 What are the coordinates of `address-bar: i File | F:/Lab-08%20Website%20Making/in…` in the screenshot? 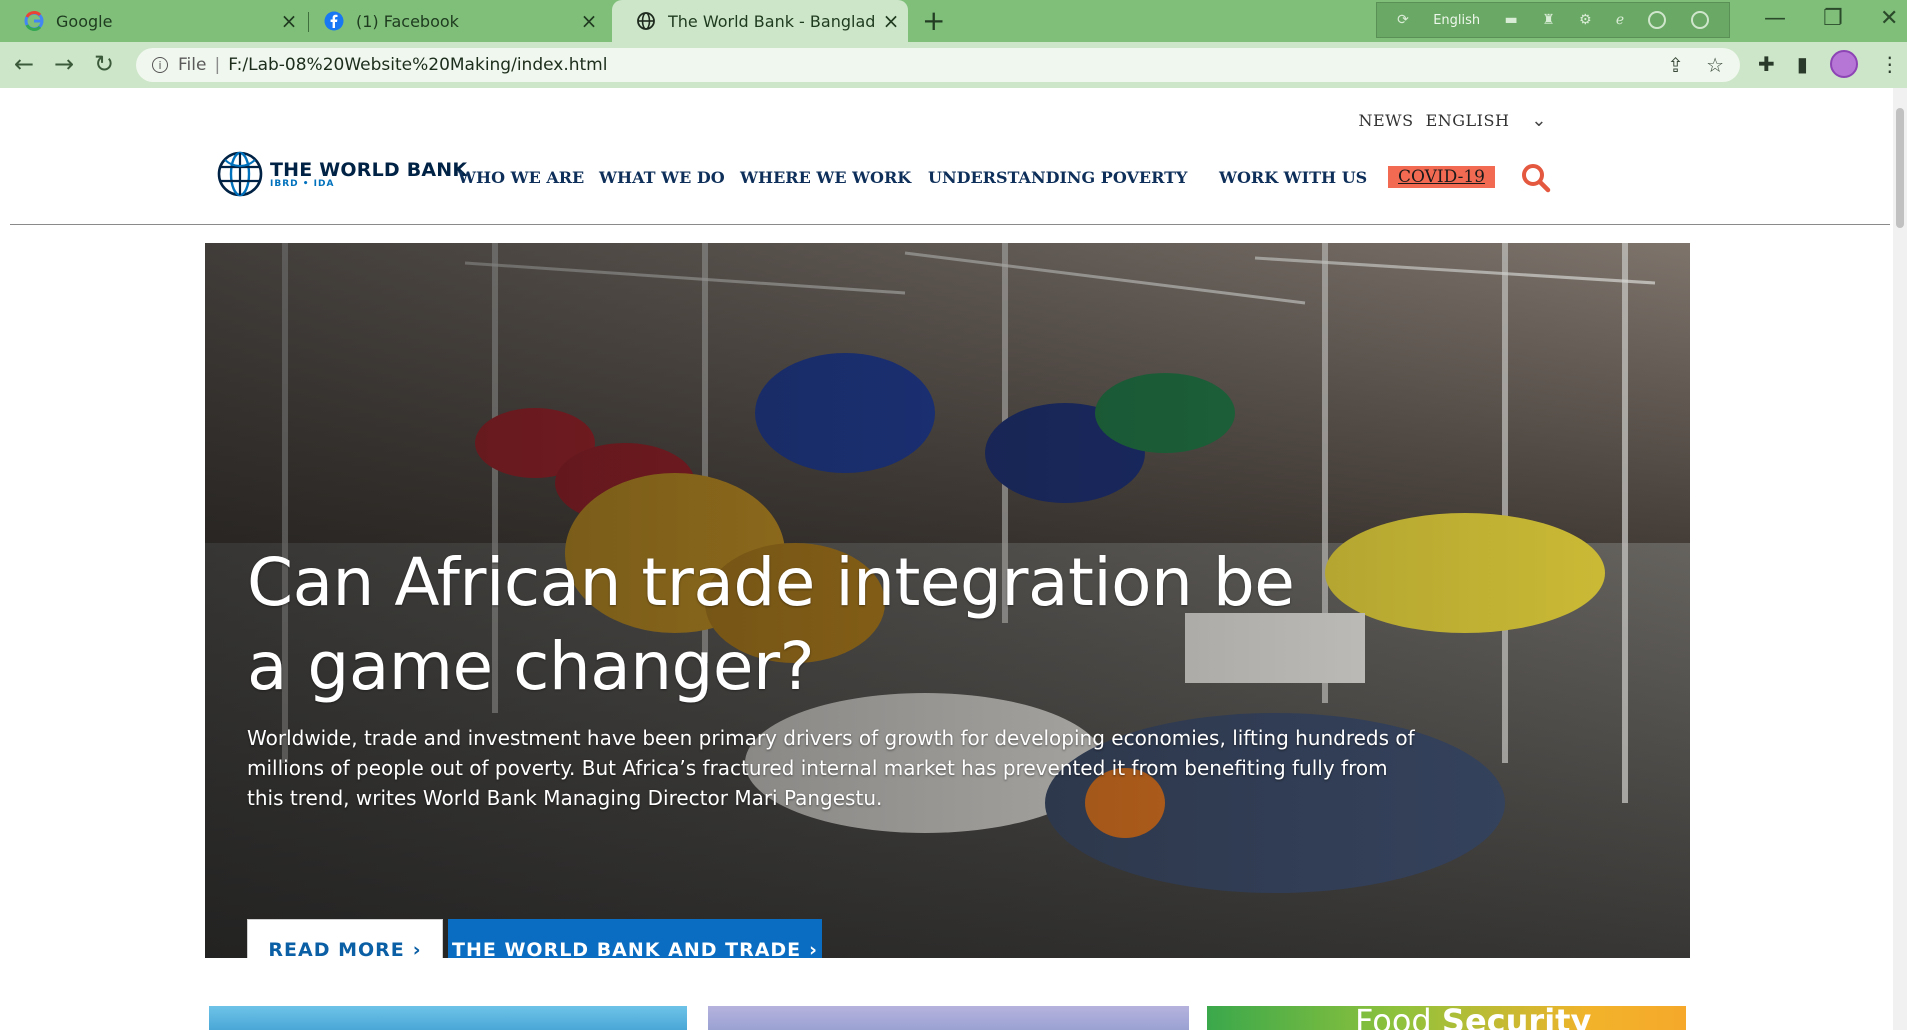 It's located at (938, 65).